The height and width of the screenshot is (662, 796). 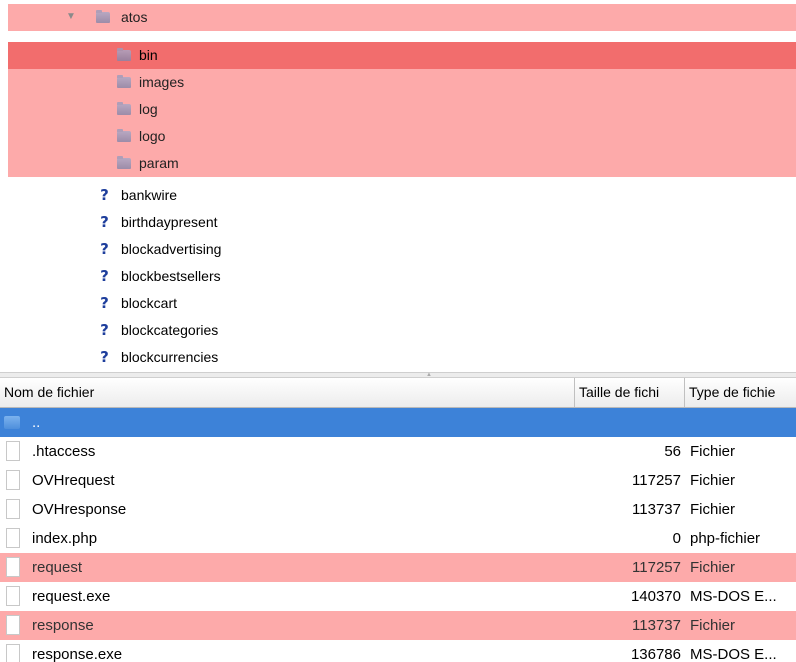 What do you see at coordinates (402, 136) in the screenshot?
I see `tree-item-logo: logo` at bounding box center [402, 136].